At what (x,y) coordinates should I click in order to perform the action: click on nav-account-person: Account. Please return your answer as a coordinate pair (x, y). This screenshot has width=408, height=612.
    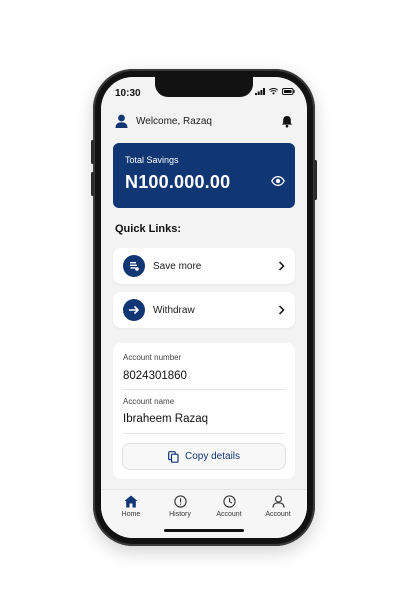
    Looking at the image, I should click on (278, 506).